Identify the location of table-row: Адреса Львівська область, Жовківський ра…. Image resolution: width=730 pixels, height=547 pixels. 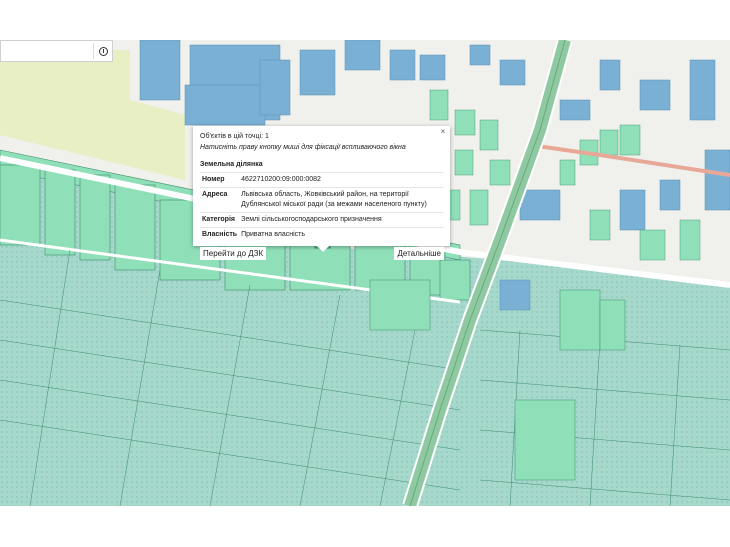
(322, 200).